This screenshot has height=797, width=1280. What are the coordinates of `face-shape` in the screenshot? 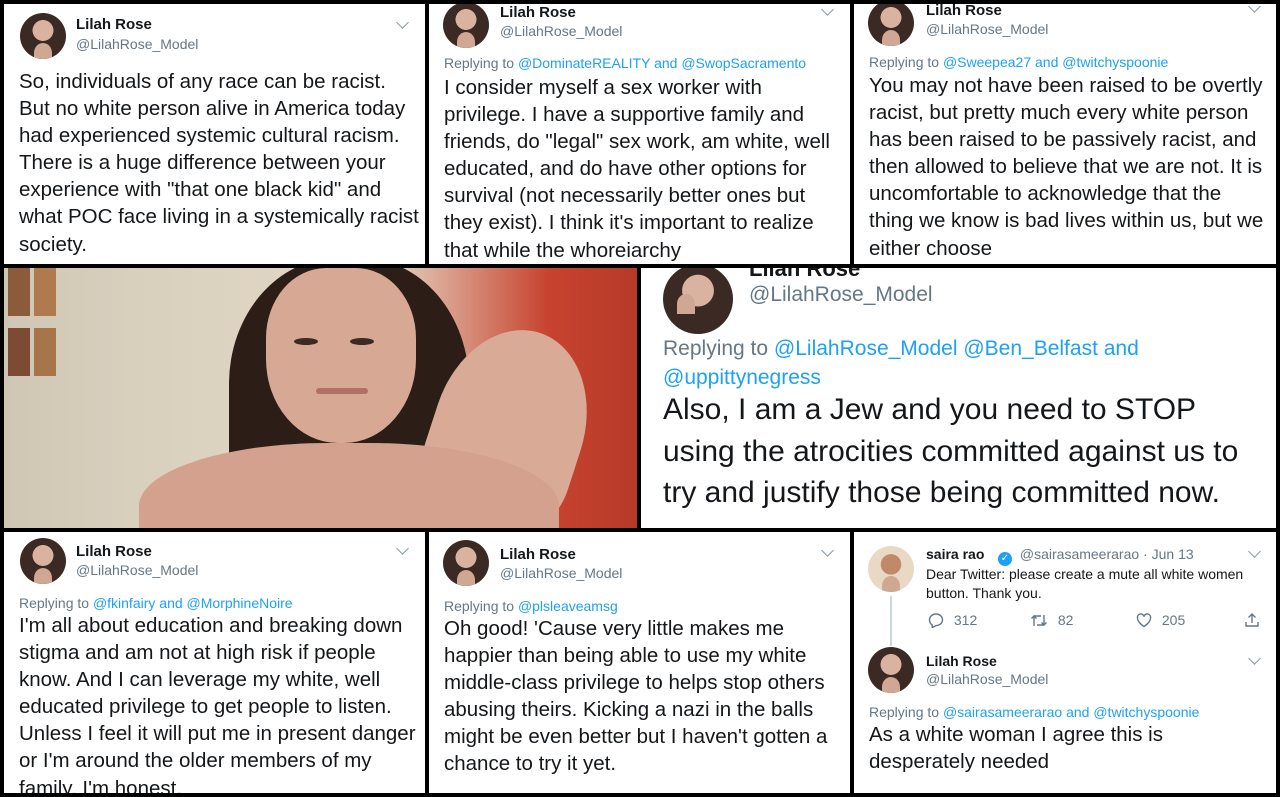 It's located at (341, 355).